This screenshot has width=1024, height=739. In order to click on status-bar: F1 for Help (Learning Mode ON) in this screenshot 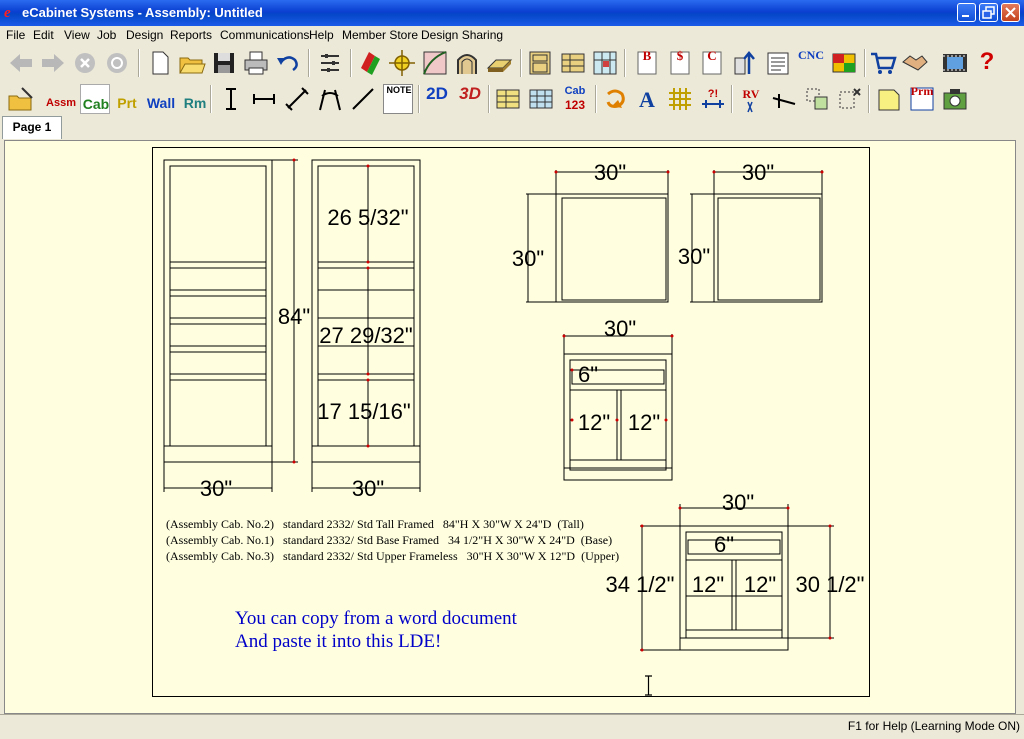, I will do `click(512, 726)`.